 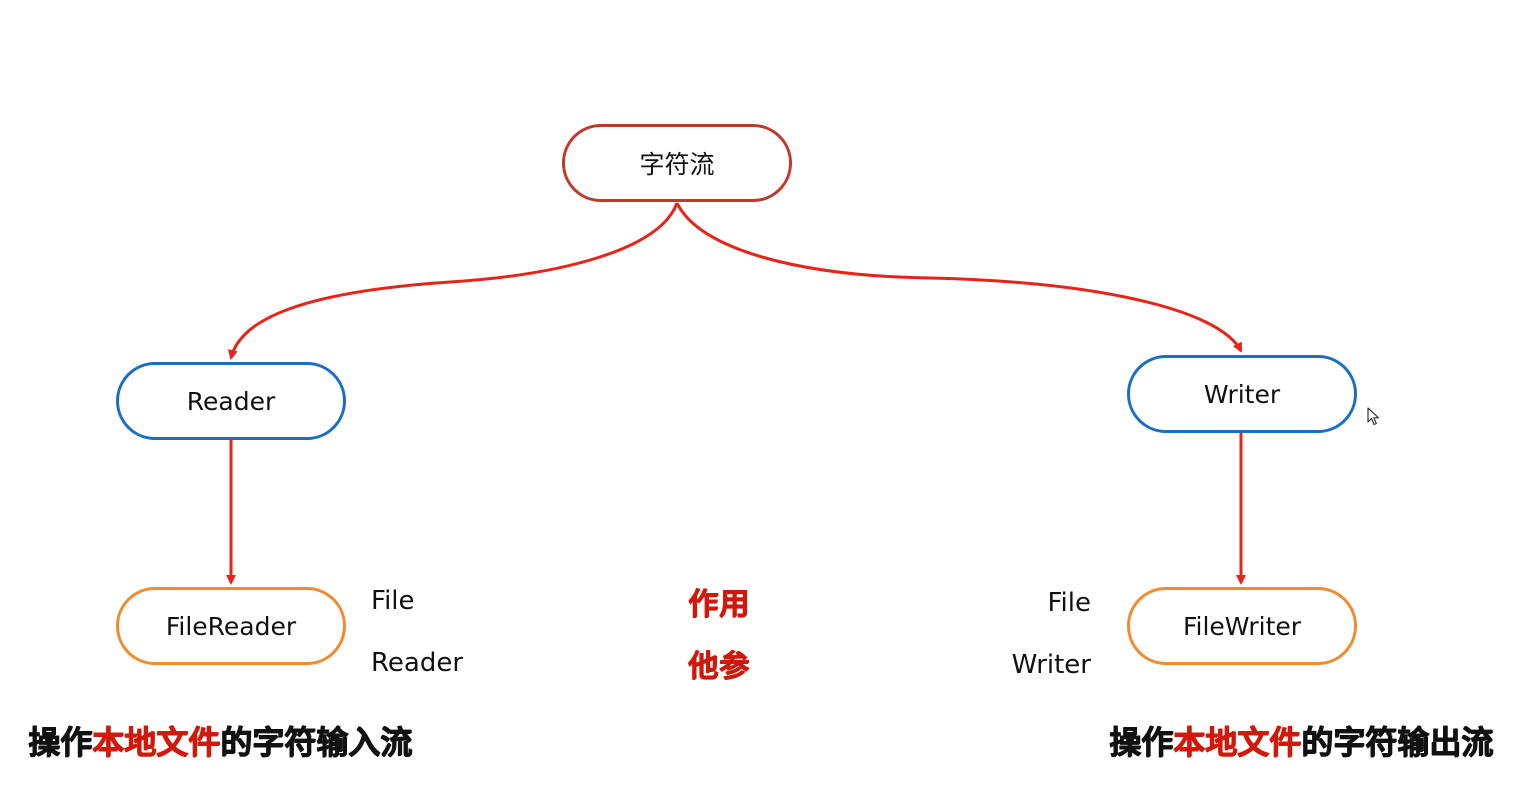 What do you see at coordinates (1373, 416) in the screenshot?
I see `mouse-pointer-icon` at bounding box center [1373, 416].